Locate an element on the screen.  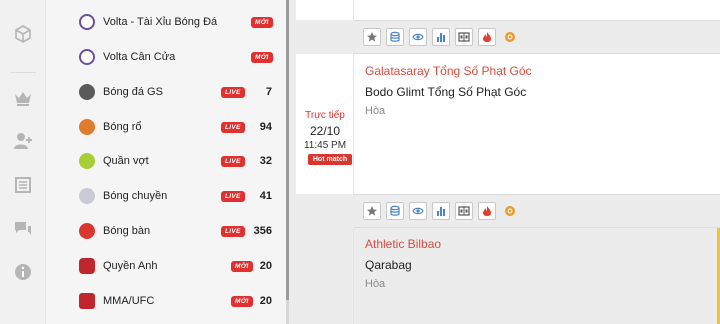
match-date: 22/10 is located at coordinates (325, 131).